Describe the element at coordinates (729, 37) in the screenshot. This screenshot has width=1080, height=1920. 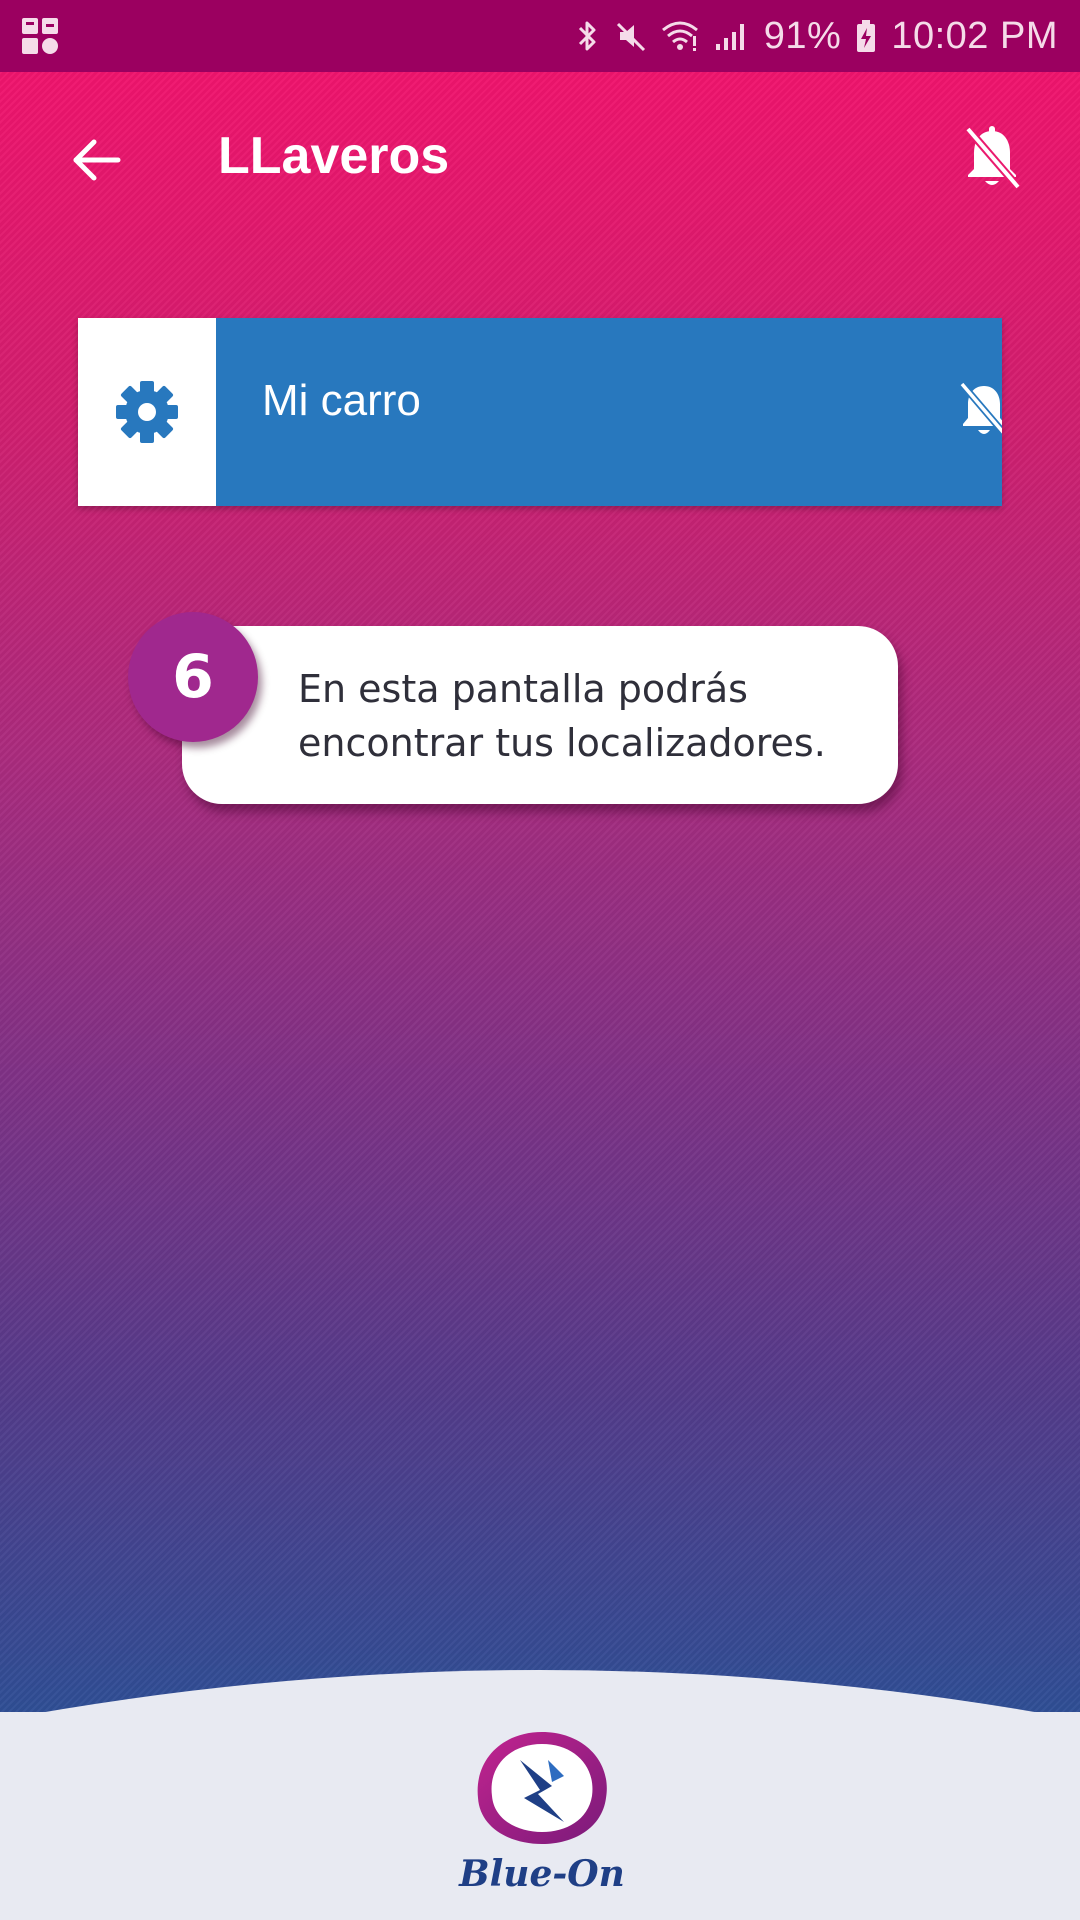
I see `signal-icon` at that location.